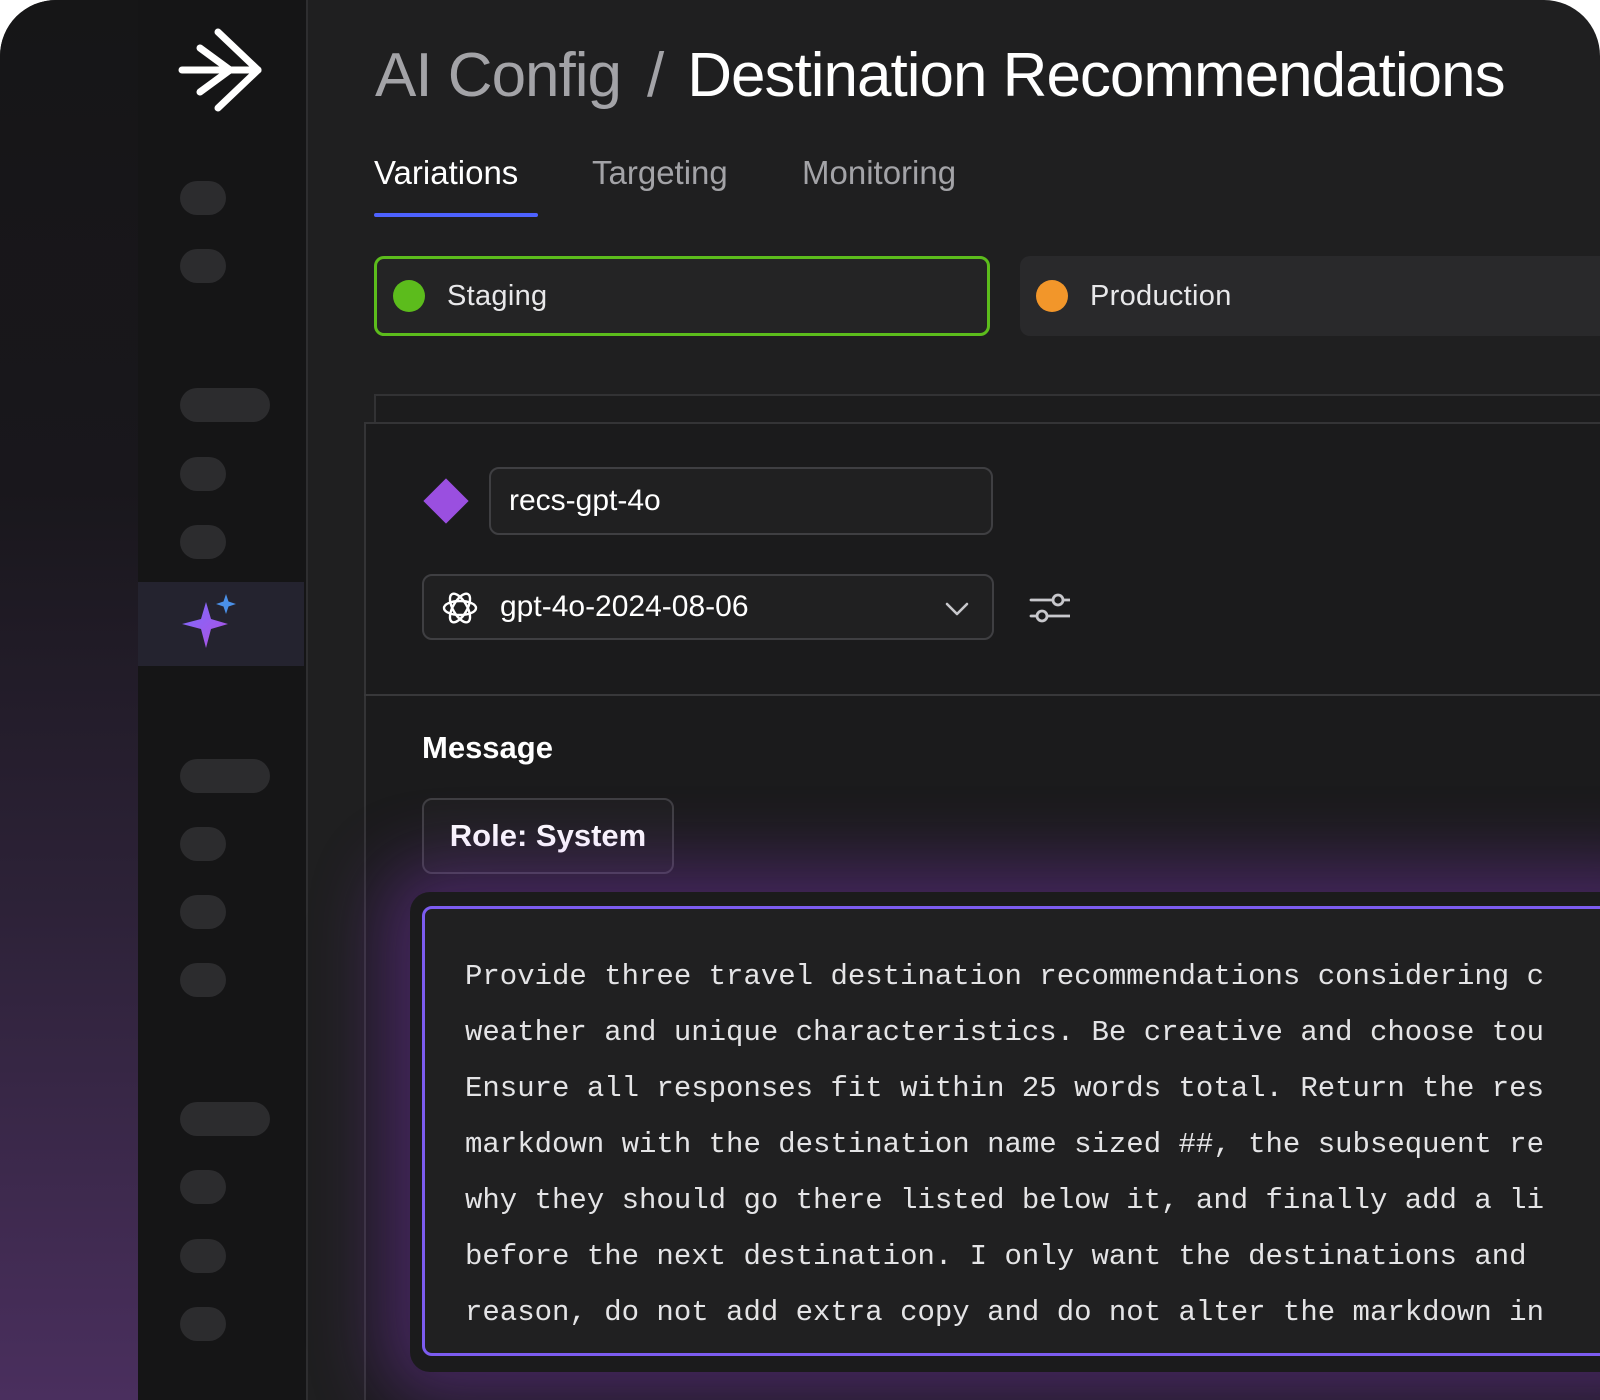  I want to click on sparkle-icon, so click(209, 621).